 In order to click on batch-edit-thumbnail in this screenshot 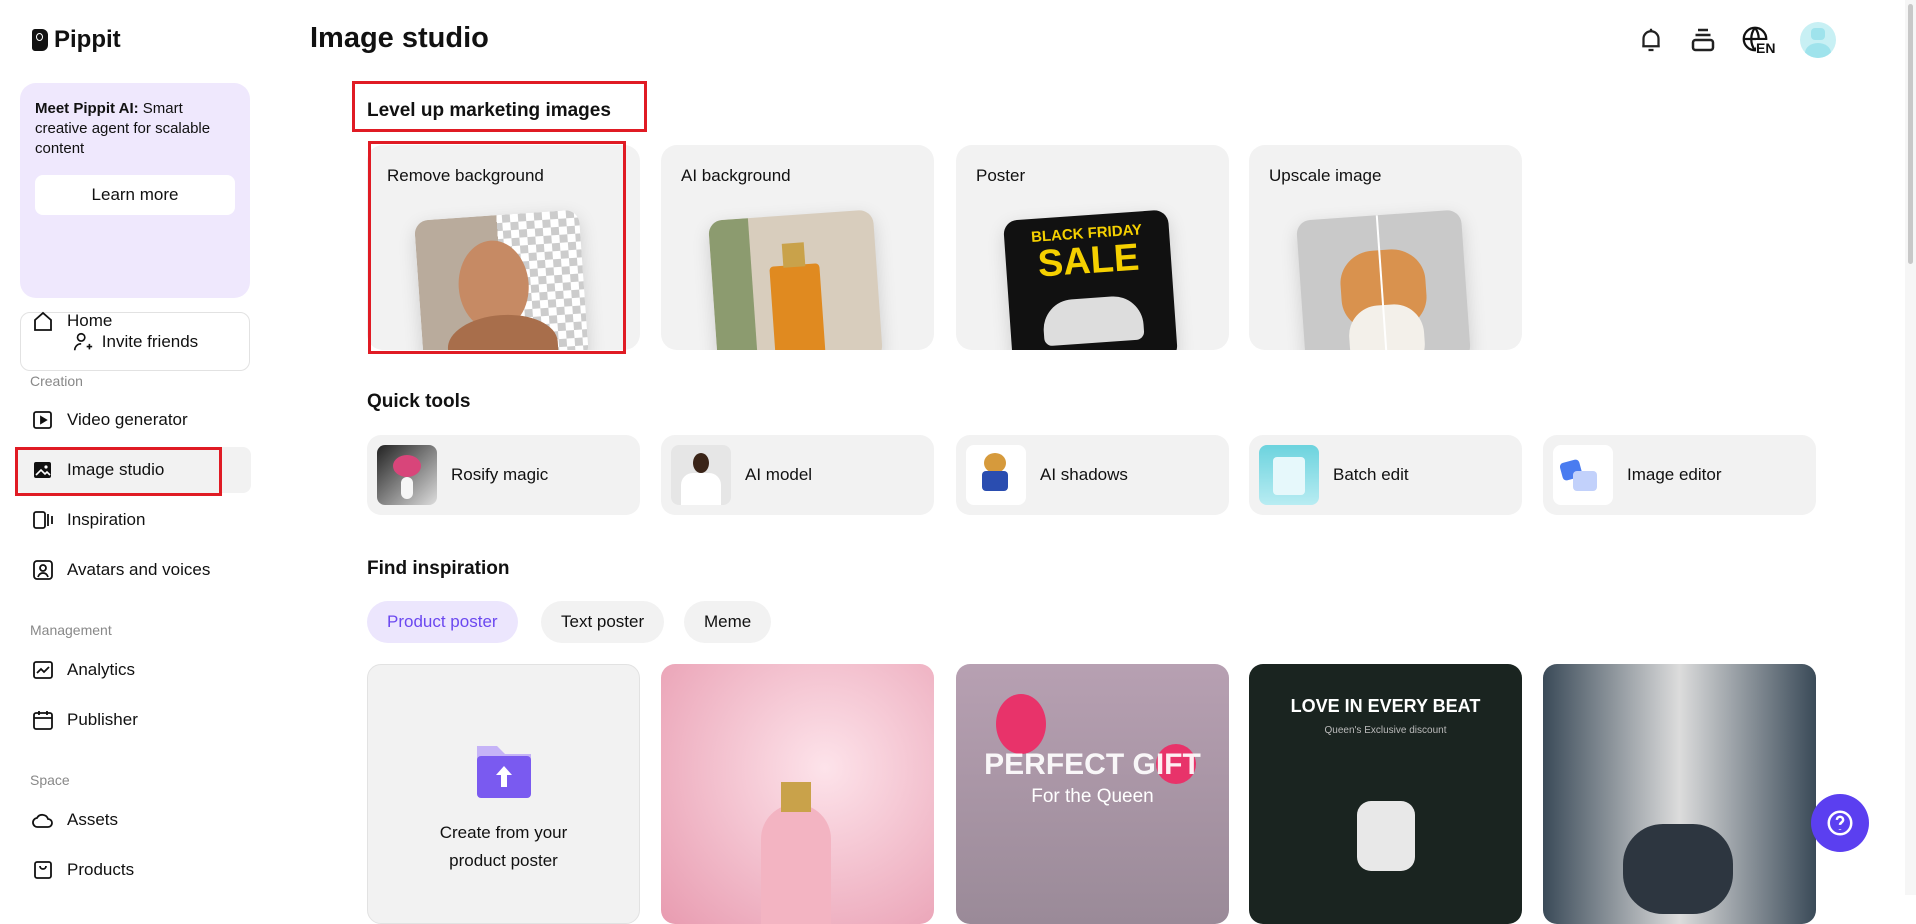, I will do `click(1289, 475)`.